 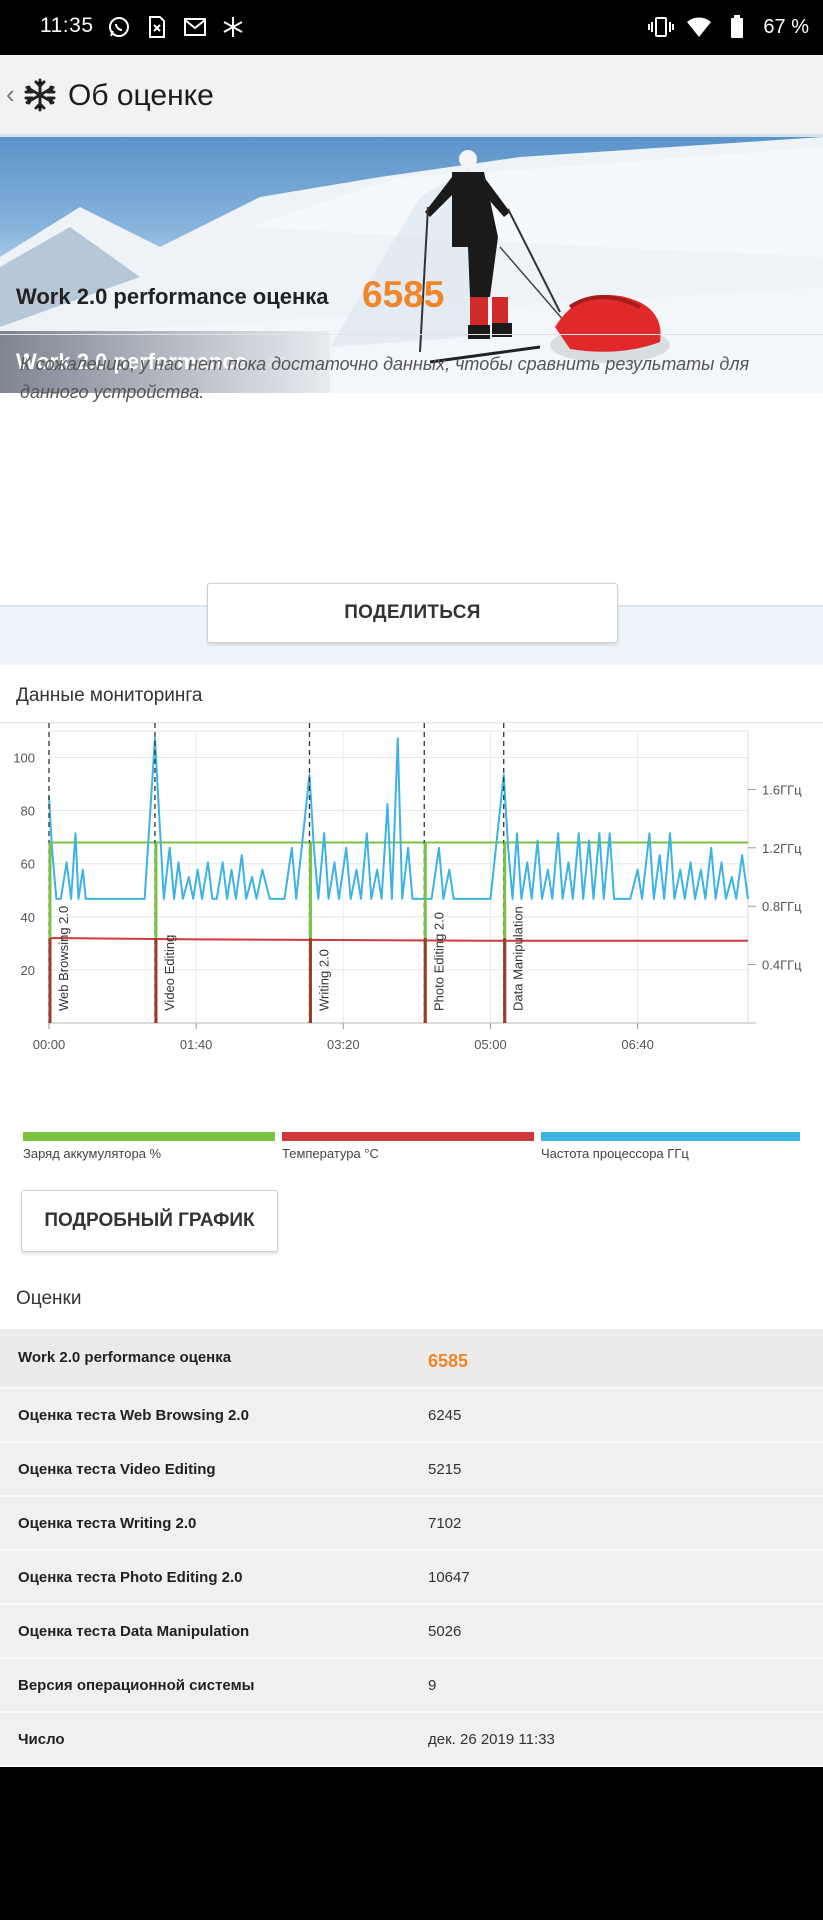 What do you see at coordinates (330, 1153) in the screenshot?
I see `legend-label: Температура °C` at bounding box center [330, 1153].